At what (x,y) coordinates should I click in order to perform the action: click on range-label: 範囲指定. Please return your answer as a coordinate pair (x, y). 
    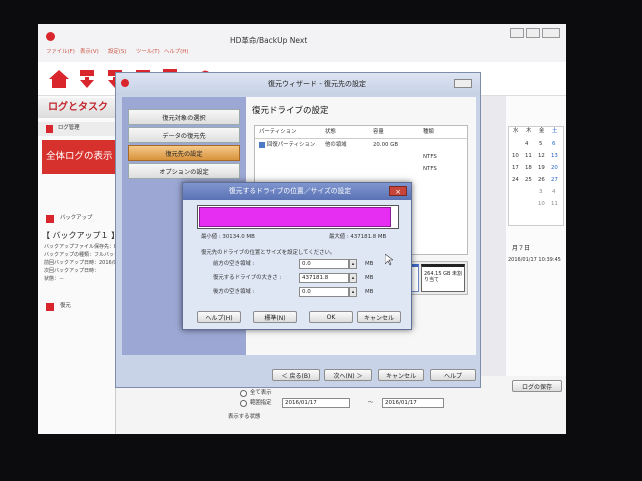
    Looking at the image, I should click on (261, 403).